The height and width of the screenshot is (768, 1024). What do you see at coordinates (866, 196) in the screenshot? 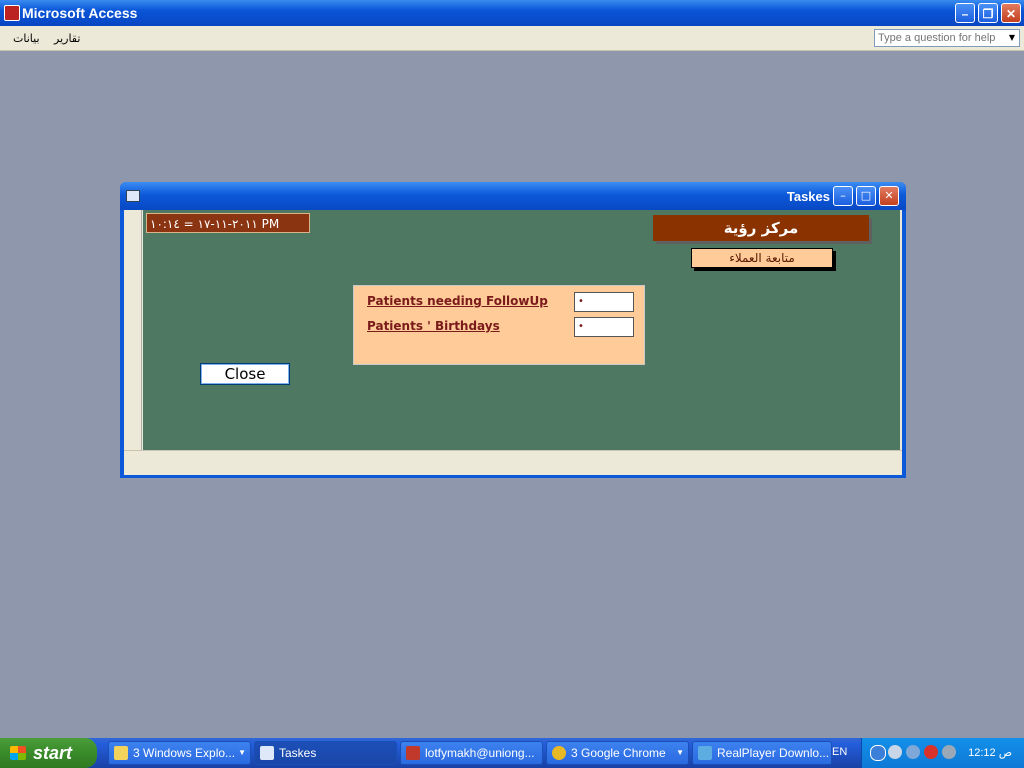
I see `form-maximize-icon: □` at bounding box center [866, 196].